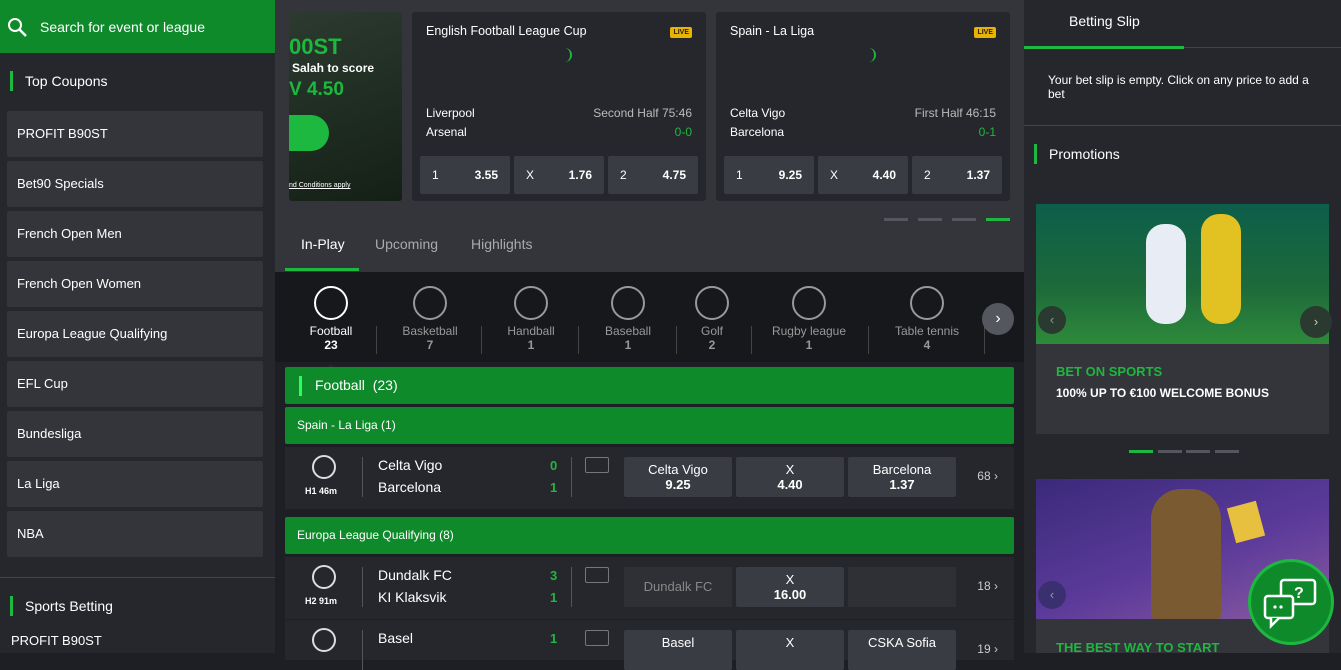 Image resolution: width=1341 pixels, height=670 pixels. I want to click on banner-boost: 00ST, so click(315, 46).